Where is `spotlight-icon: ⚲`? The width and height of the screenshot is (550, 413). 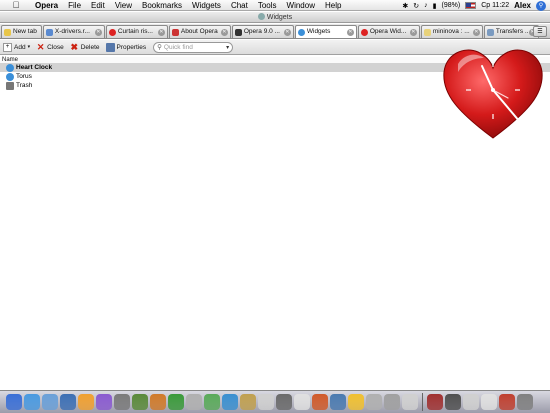 spotlight-icon: ⚲ is located at coordinates (541, 5).